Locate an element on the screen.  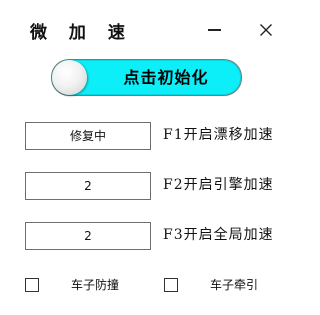
minimize-button is located at coordinates (214, 30).